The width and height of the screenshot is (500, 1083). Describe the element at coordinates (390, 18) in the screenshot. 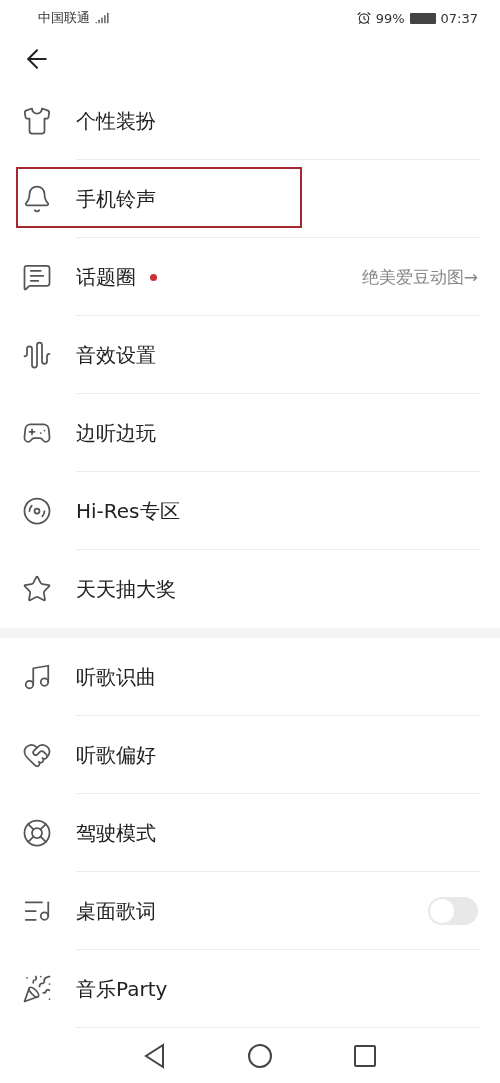

I see `battery-percent: 99%` at that location.